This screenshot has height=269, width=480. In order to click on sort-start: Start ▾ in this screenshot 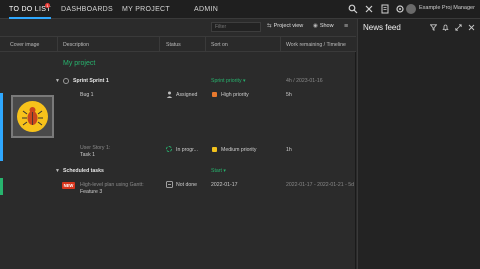, I will do `click(218, 171)`.